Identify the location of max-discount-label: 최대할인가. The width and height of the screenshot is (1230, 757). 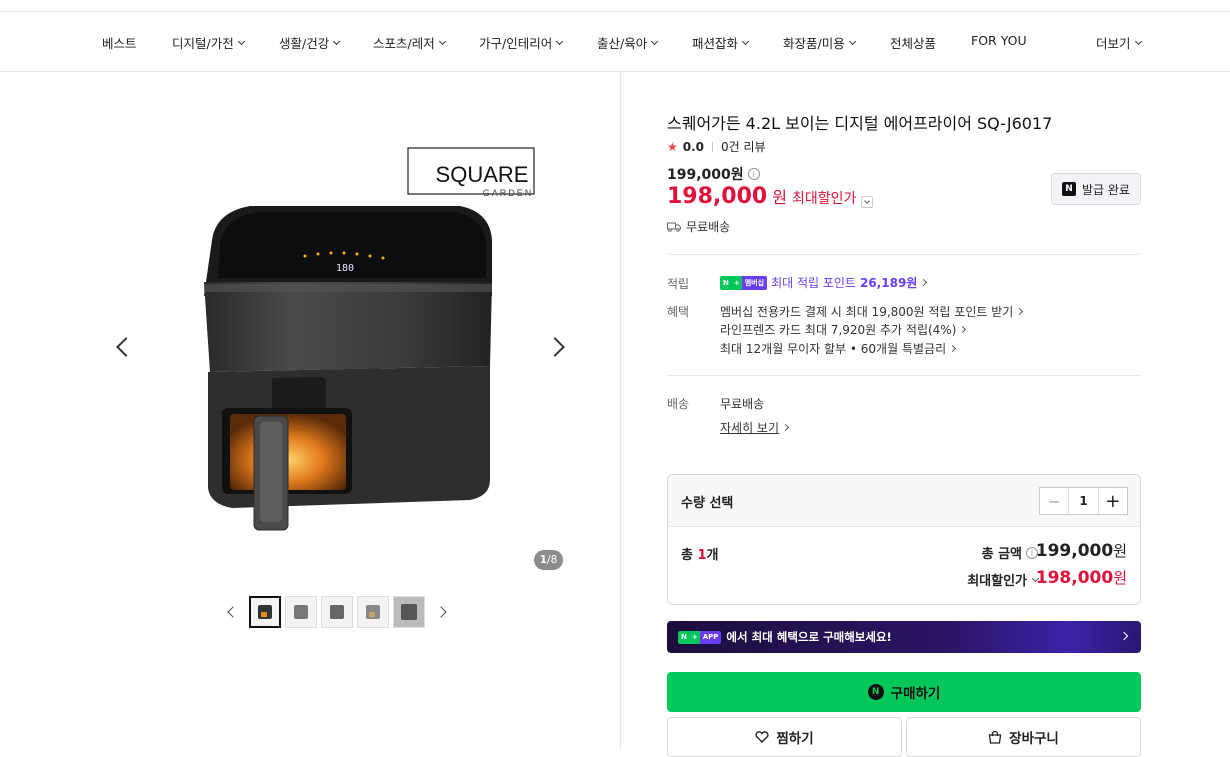
(1003, 579).